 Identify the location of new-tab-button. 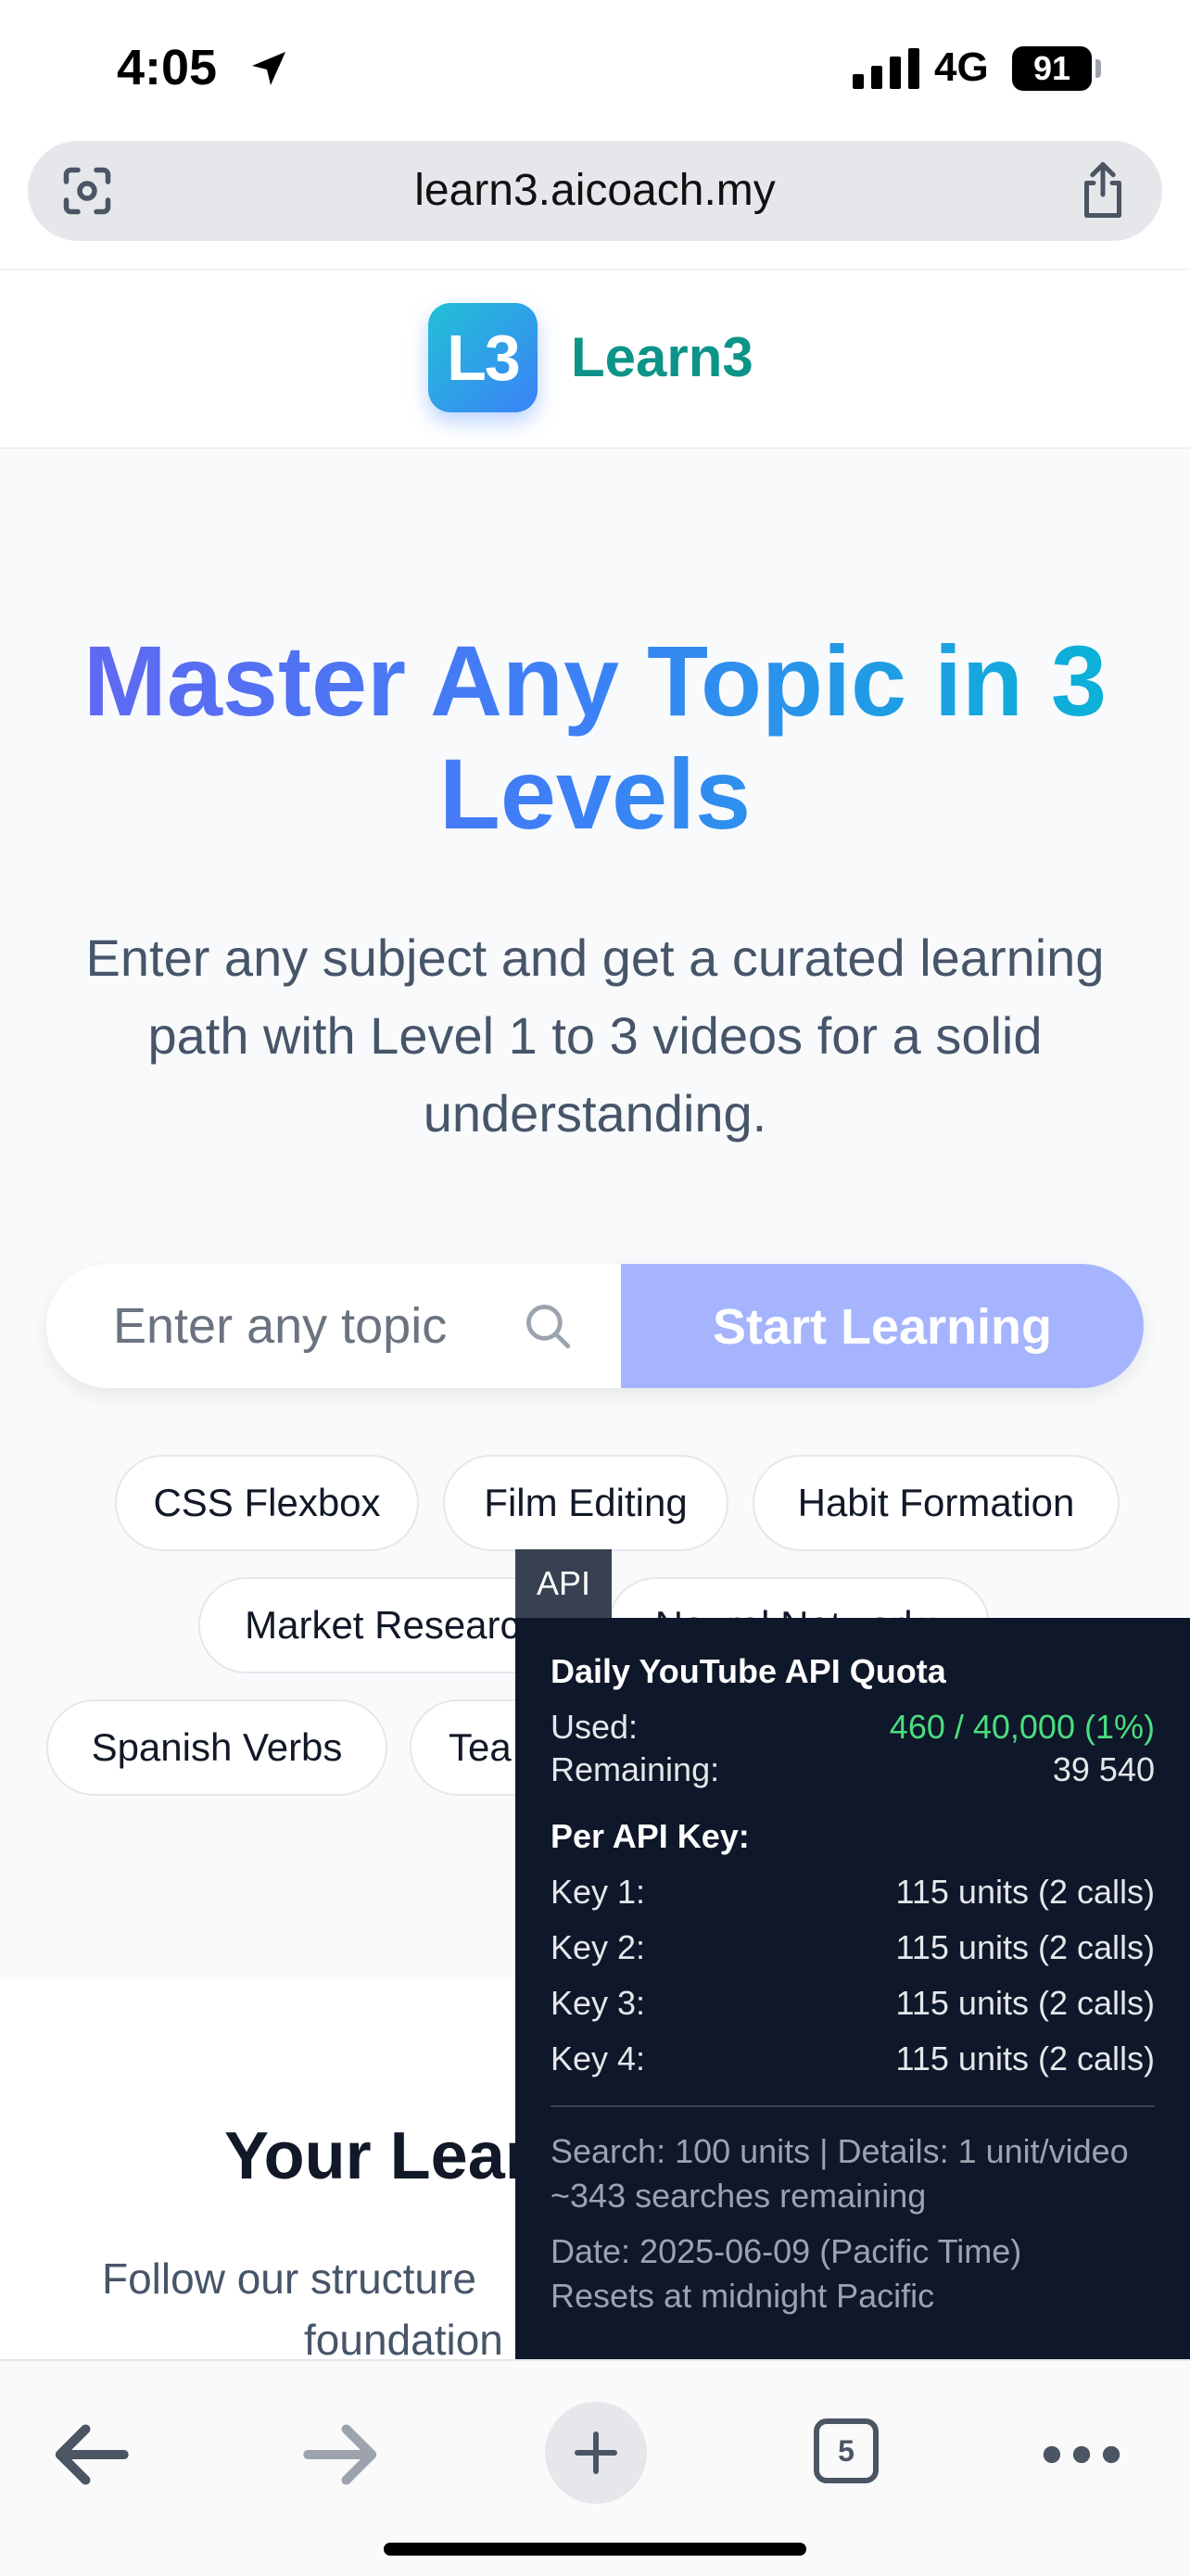
(596, 2453).